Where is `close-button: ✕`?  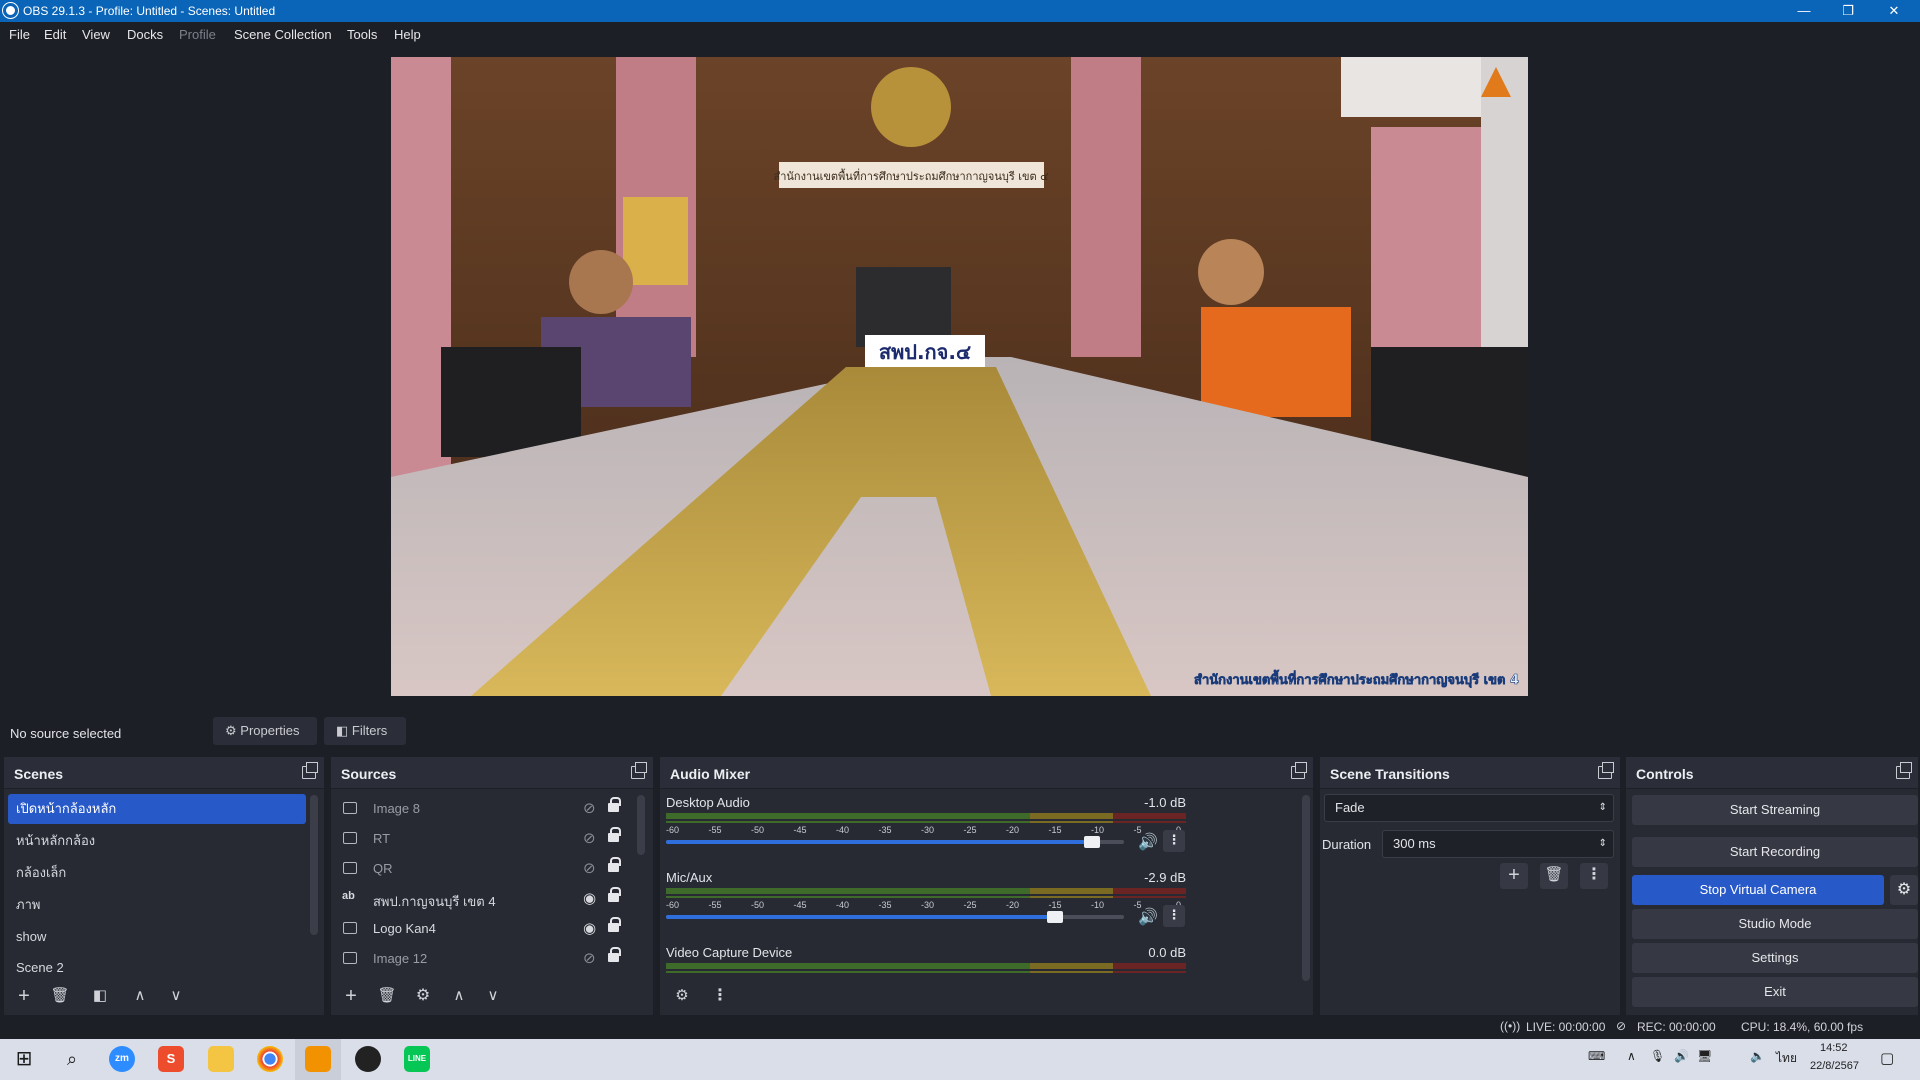 close-button: ✕ is located at coordinates (1894, 11).